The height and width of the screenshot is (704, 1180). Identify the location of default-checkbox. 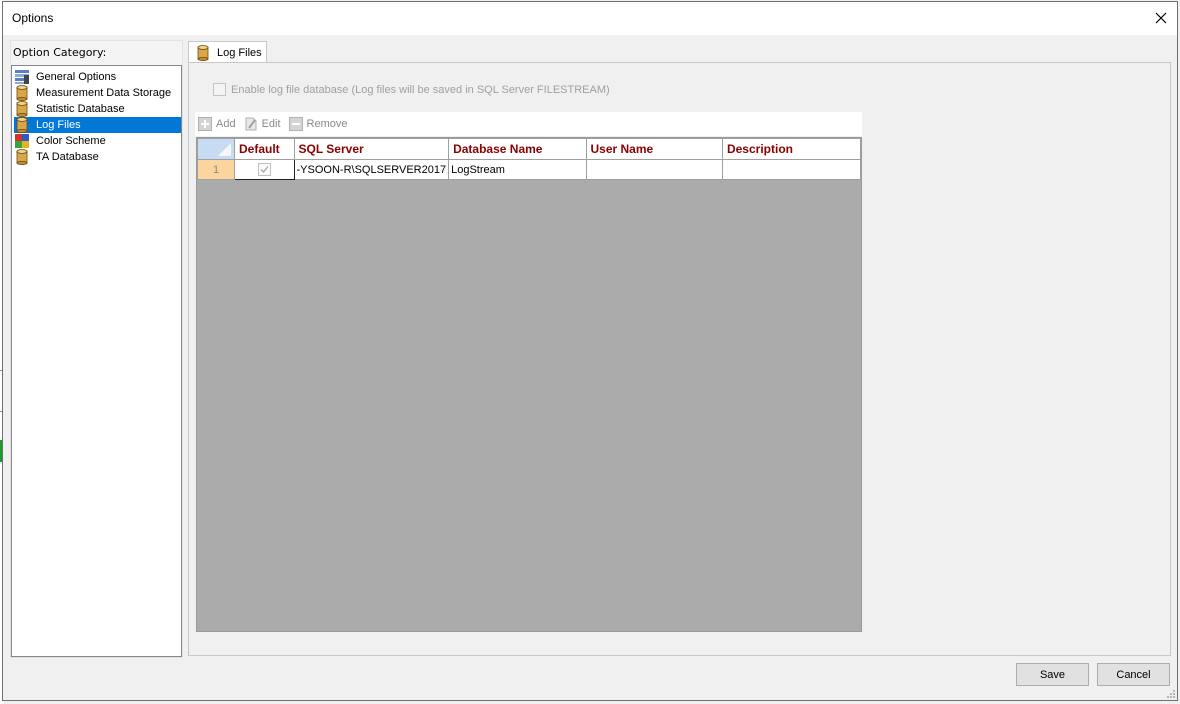
(264, 169).